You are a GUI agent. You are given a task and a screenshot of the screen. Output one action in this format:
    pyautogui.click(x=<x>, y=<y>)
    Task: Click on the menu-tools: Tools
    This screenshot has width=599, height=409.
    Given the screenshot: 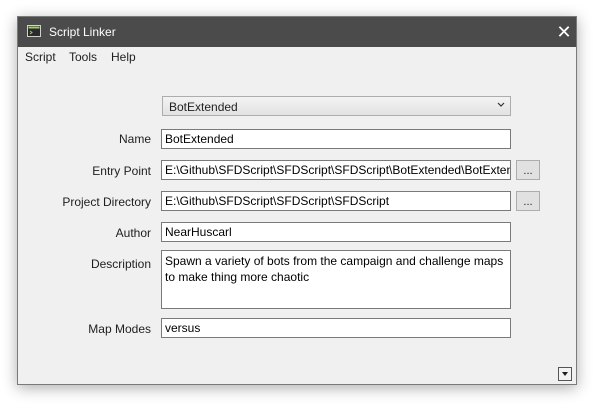 What is the action you would take?
    pyautogui.click(x=83, y=57)
    